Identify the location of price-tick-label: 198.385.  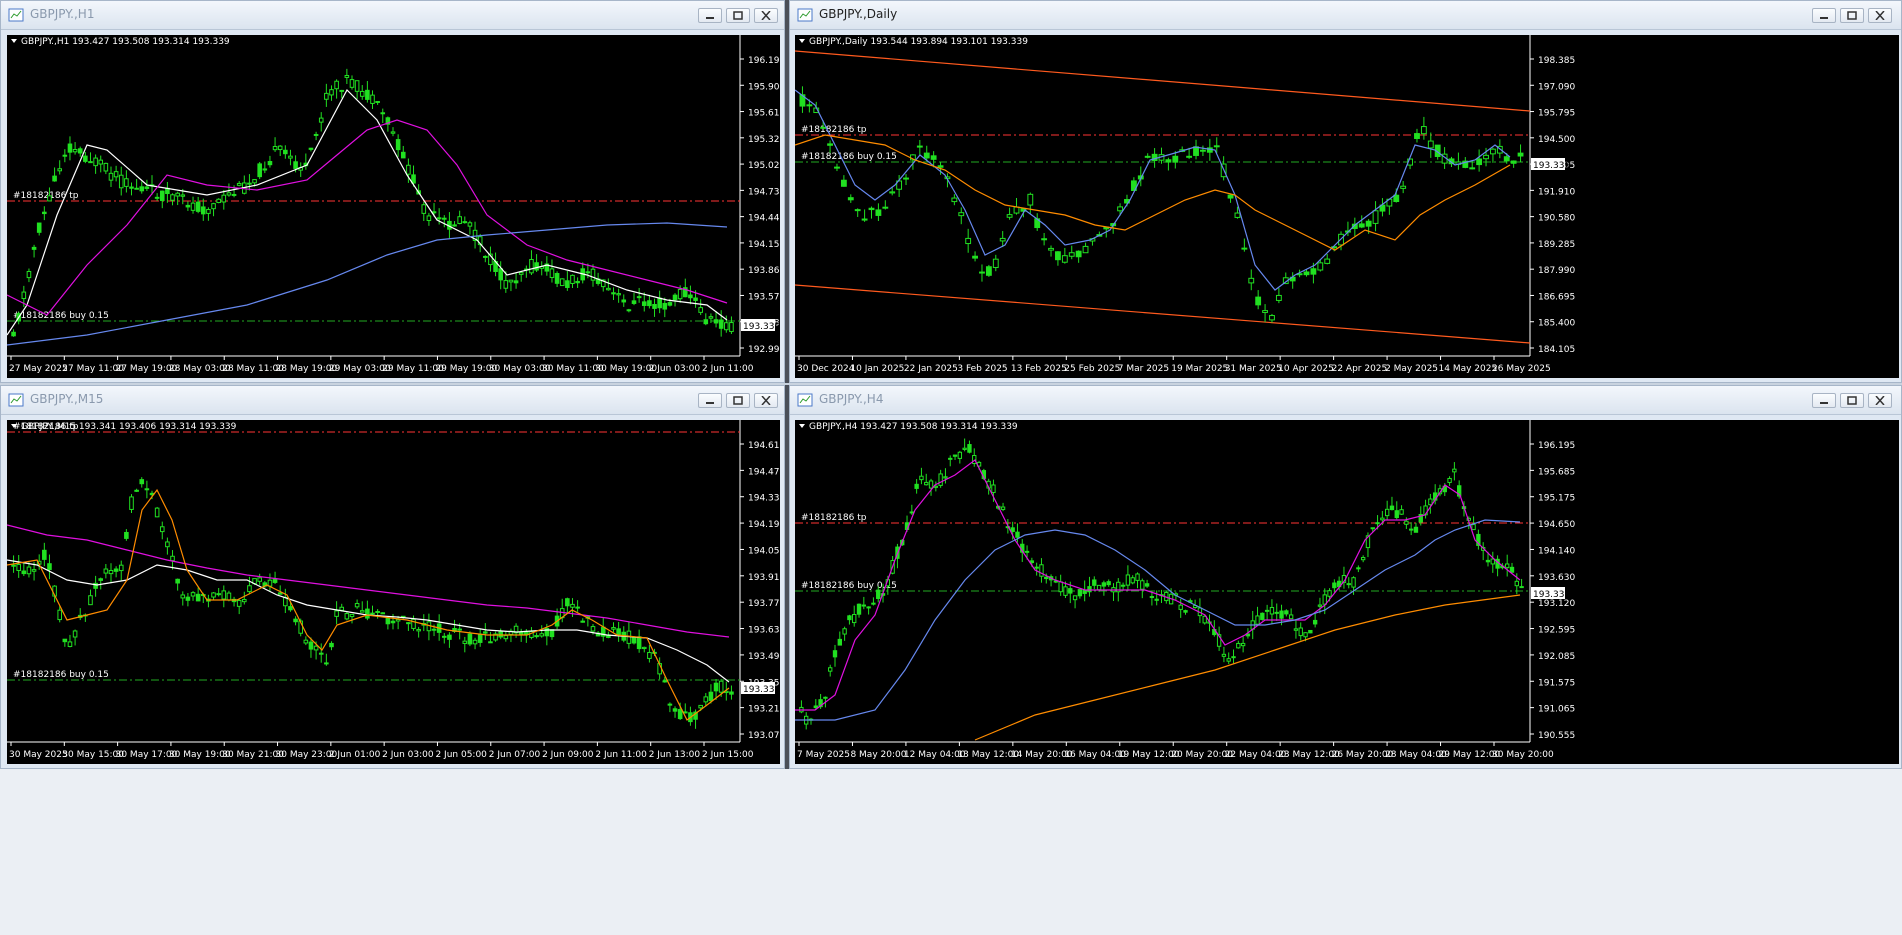
(1556, 61).